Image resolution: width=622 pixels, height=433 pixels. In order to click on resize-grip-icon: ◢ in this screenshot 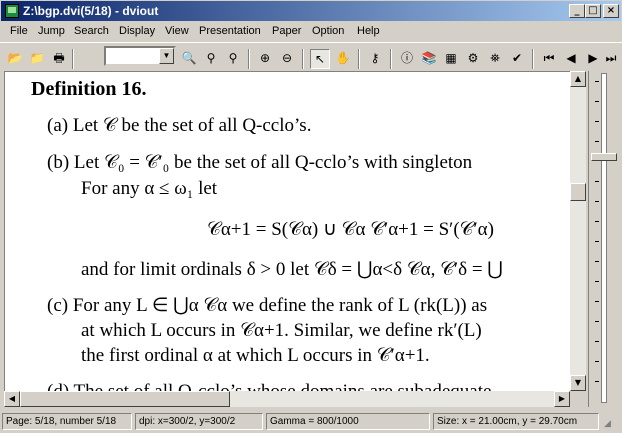, I will do `click(610, 424)`.